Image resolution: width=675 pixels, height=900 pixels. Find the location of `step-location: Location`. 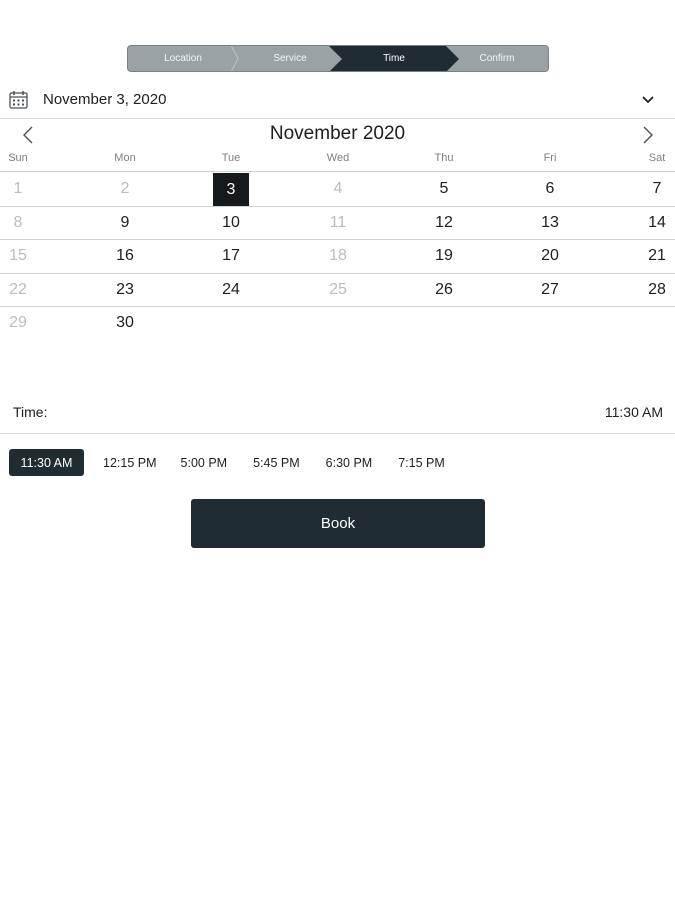

step-location: Location is located at coordinates (183, 58).